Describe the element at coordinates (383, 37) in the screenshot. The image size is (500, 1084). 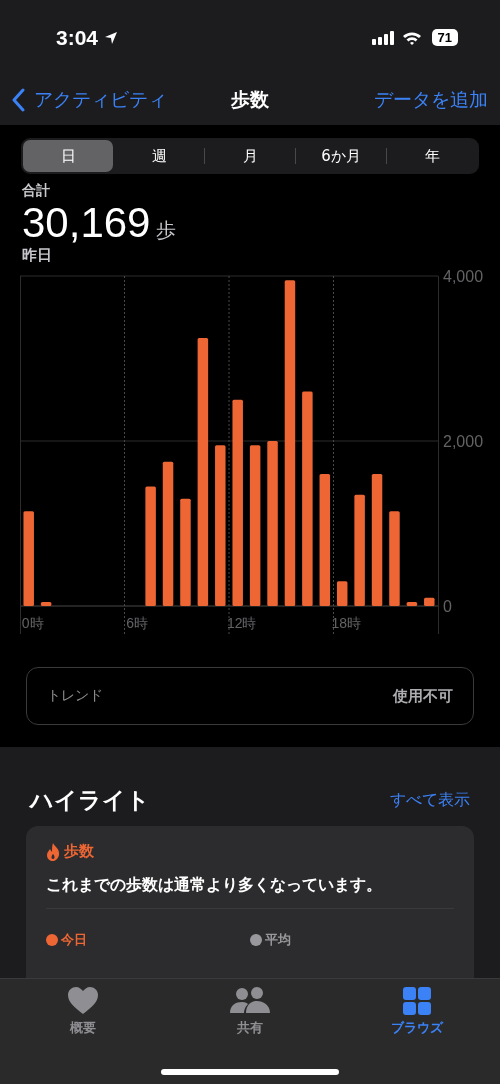
I see `signal-icon` at that location.